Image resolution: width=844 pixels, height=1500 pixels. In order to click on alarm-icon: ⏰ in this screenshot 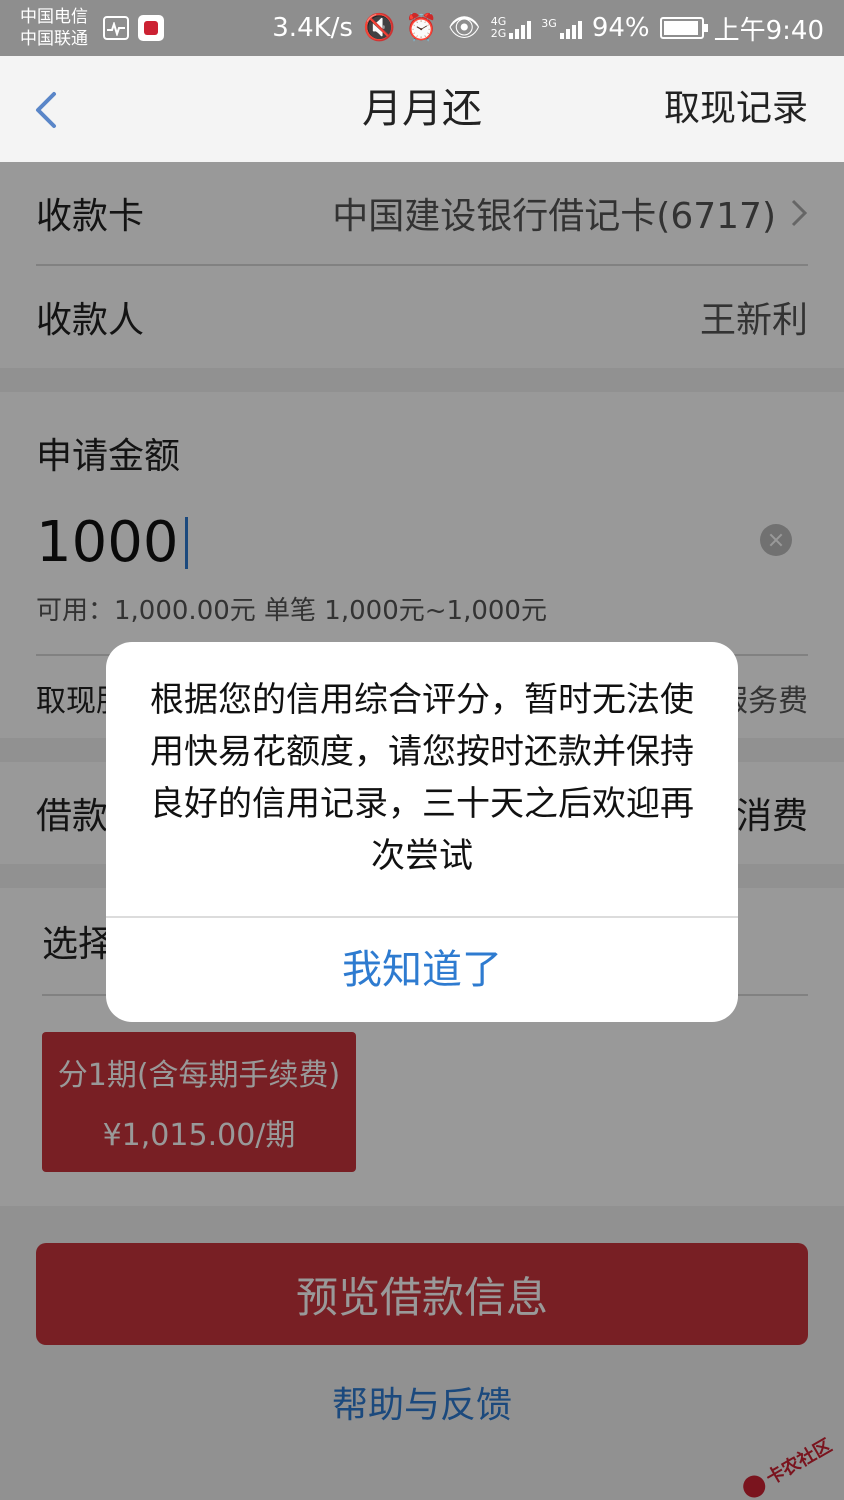, I will do `click(421, 28)`.